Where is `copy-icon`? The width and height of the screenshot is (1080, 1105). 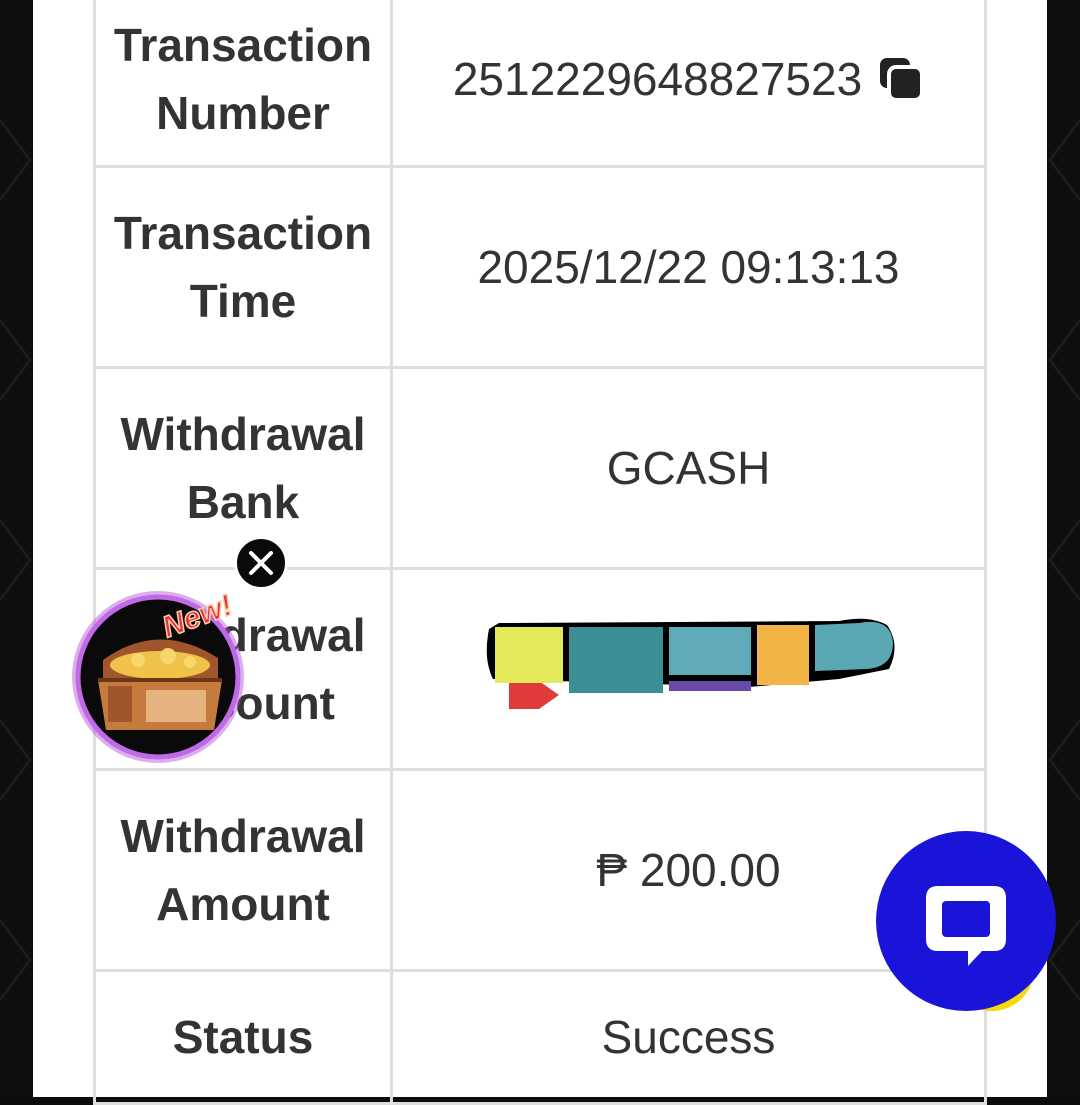
copy-icon is located at coordinates (901, 79).